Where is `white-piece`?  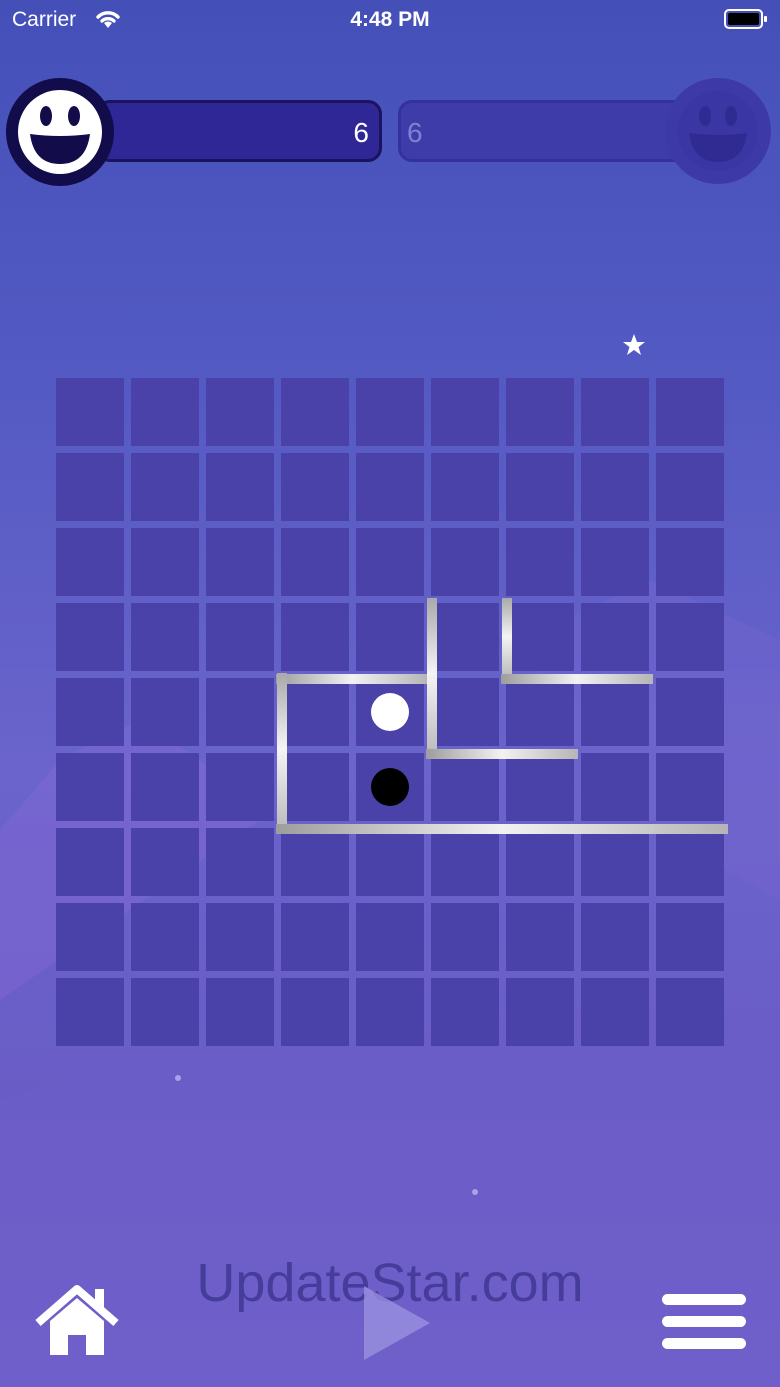 white-piece is located at coordinates (390, 712).